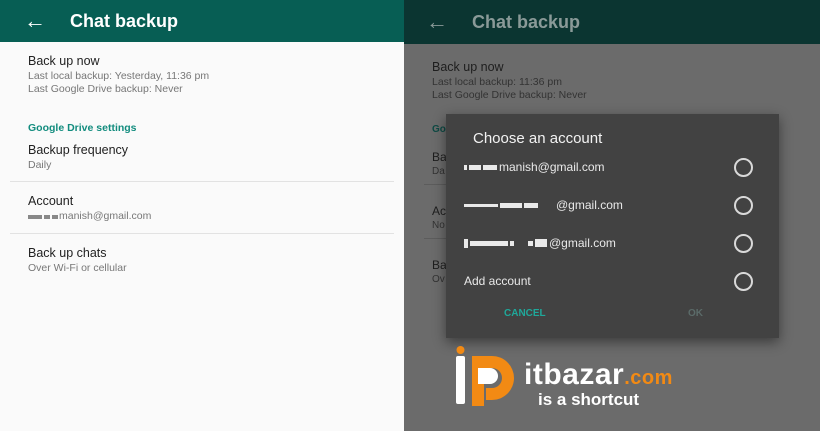 The image size is (820, 431). What do you see at coordinates (67, 253) in the screenshot?
I see `back-up-chats-title: Back up chats` at bounding box center [67, 253].